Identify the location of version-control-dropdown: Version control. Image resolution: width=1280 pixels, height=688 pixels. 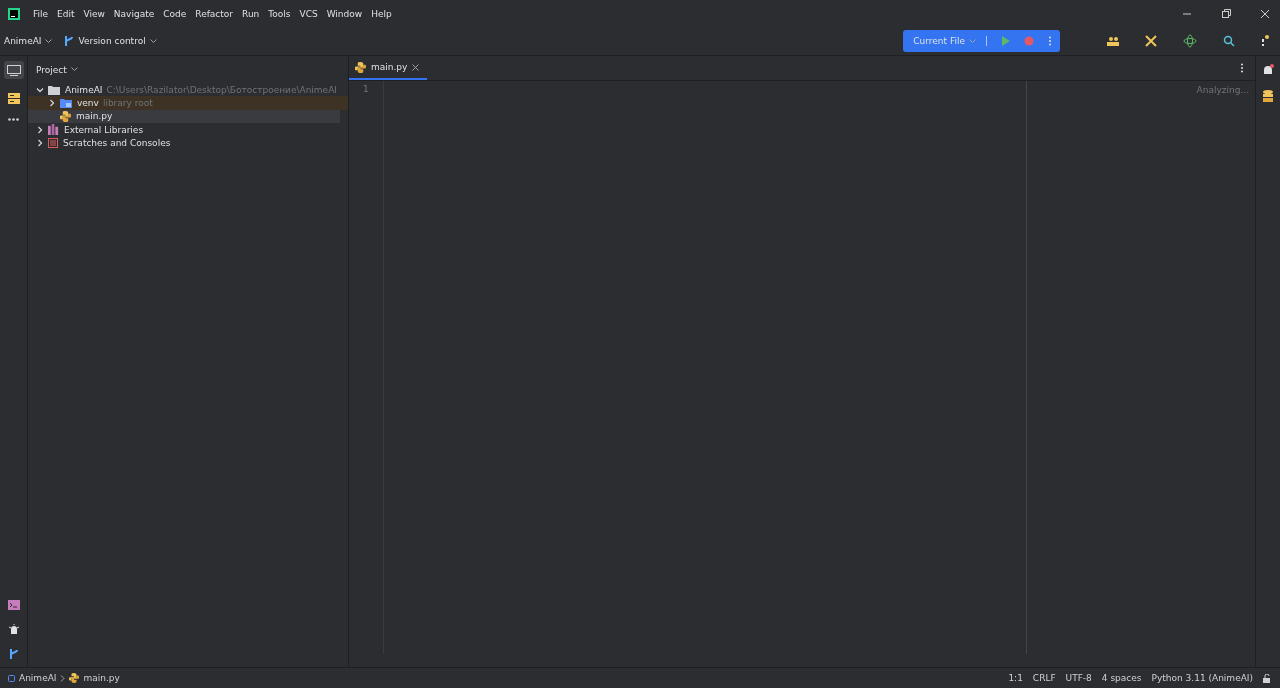
(110, 41).